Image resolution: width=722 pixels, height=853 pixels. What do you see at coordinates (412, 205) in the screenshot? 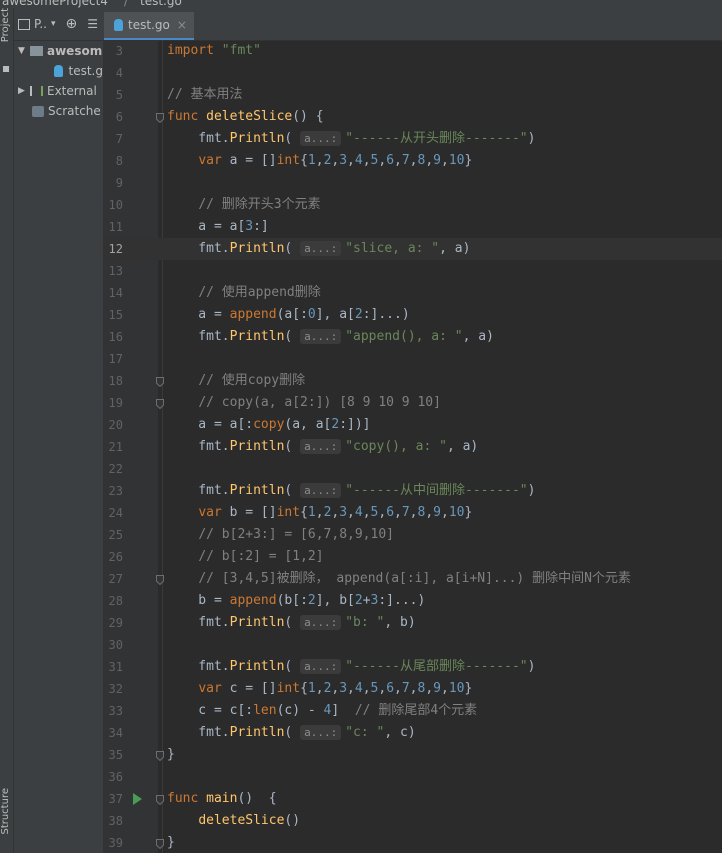
I see `code-line: 10 // 删除开头3个元素` at bounding box center [412, 205].